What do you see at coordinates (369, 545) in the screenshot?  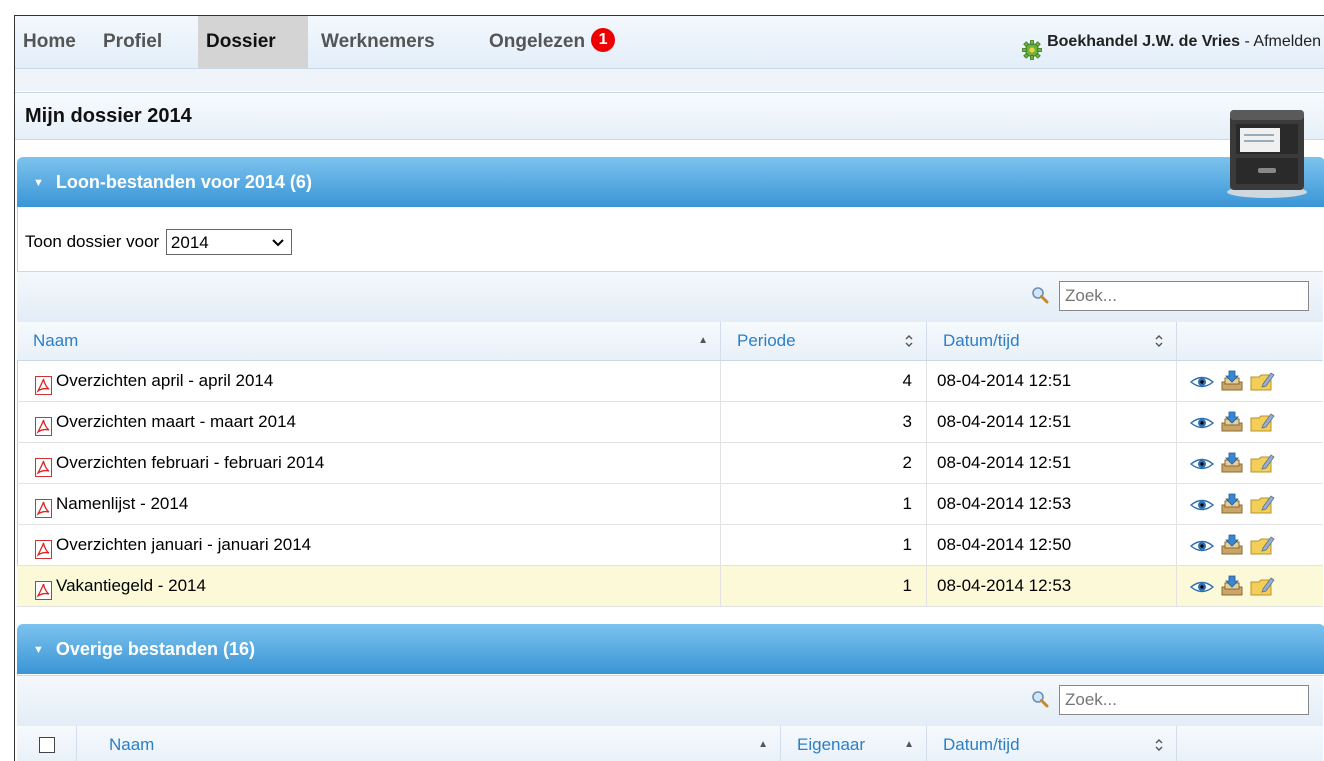 I see `cell-naam: Overzichten januari - januari 2014` at bounding box center [369, 545].